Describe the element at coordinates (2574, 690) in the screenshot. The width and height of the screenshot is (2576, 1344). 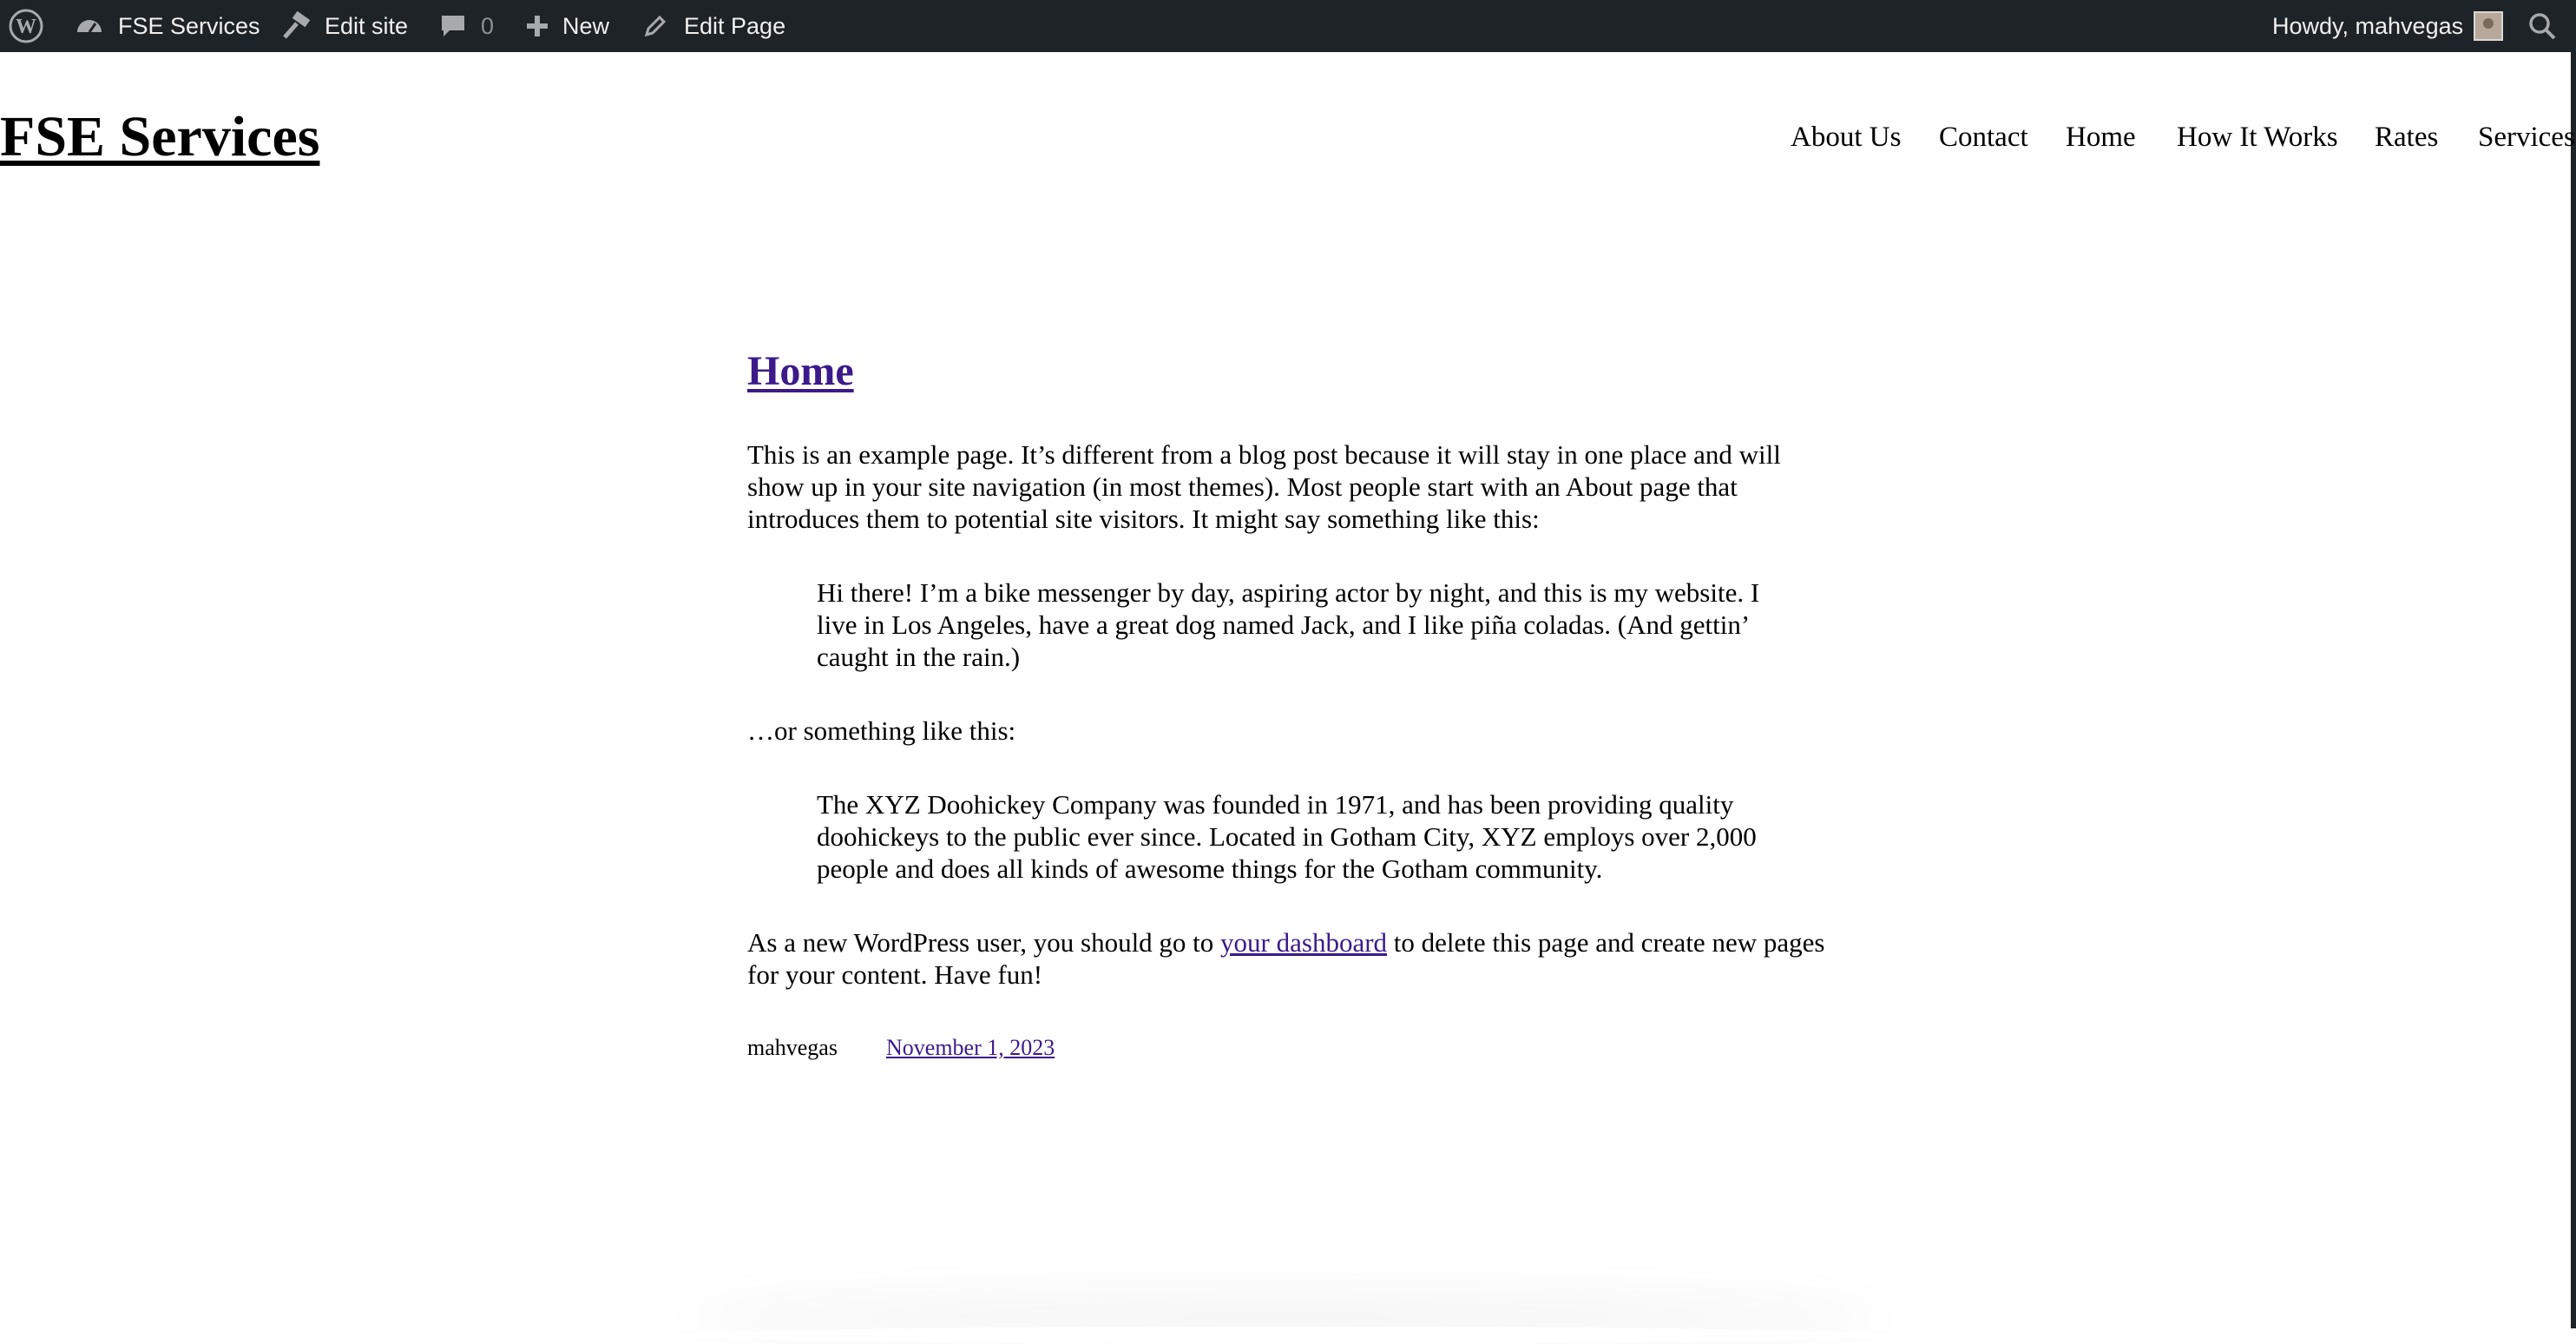
I see `window-edge` at that location.